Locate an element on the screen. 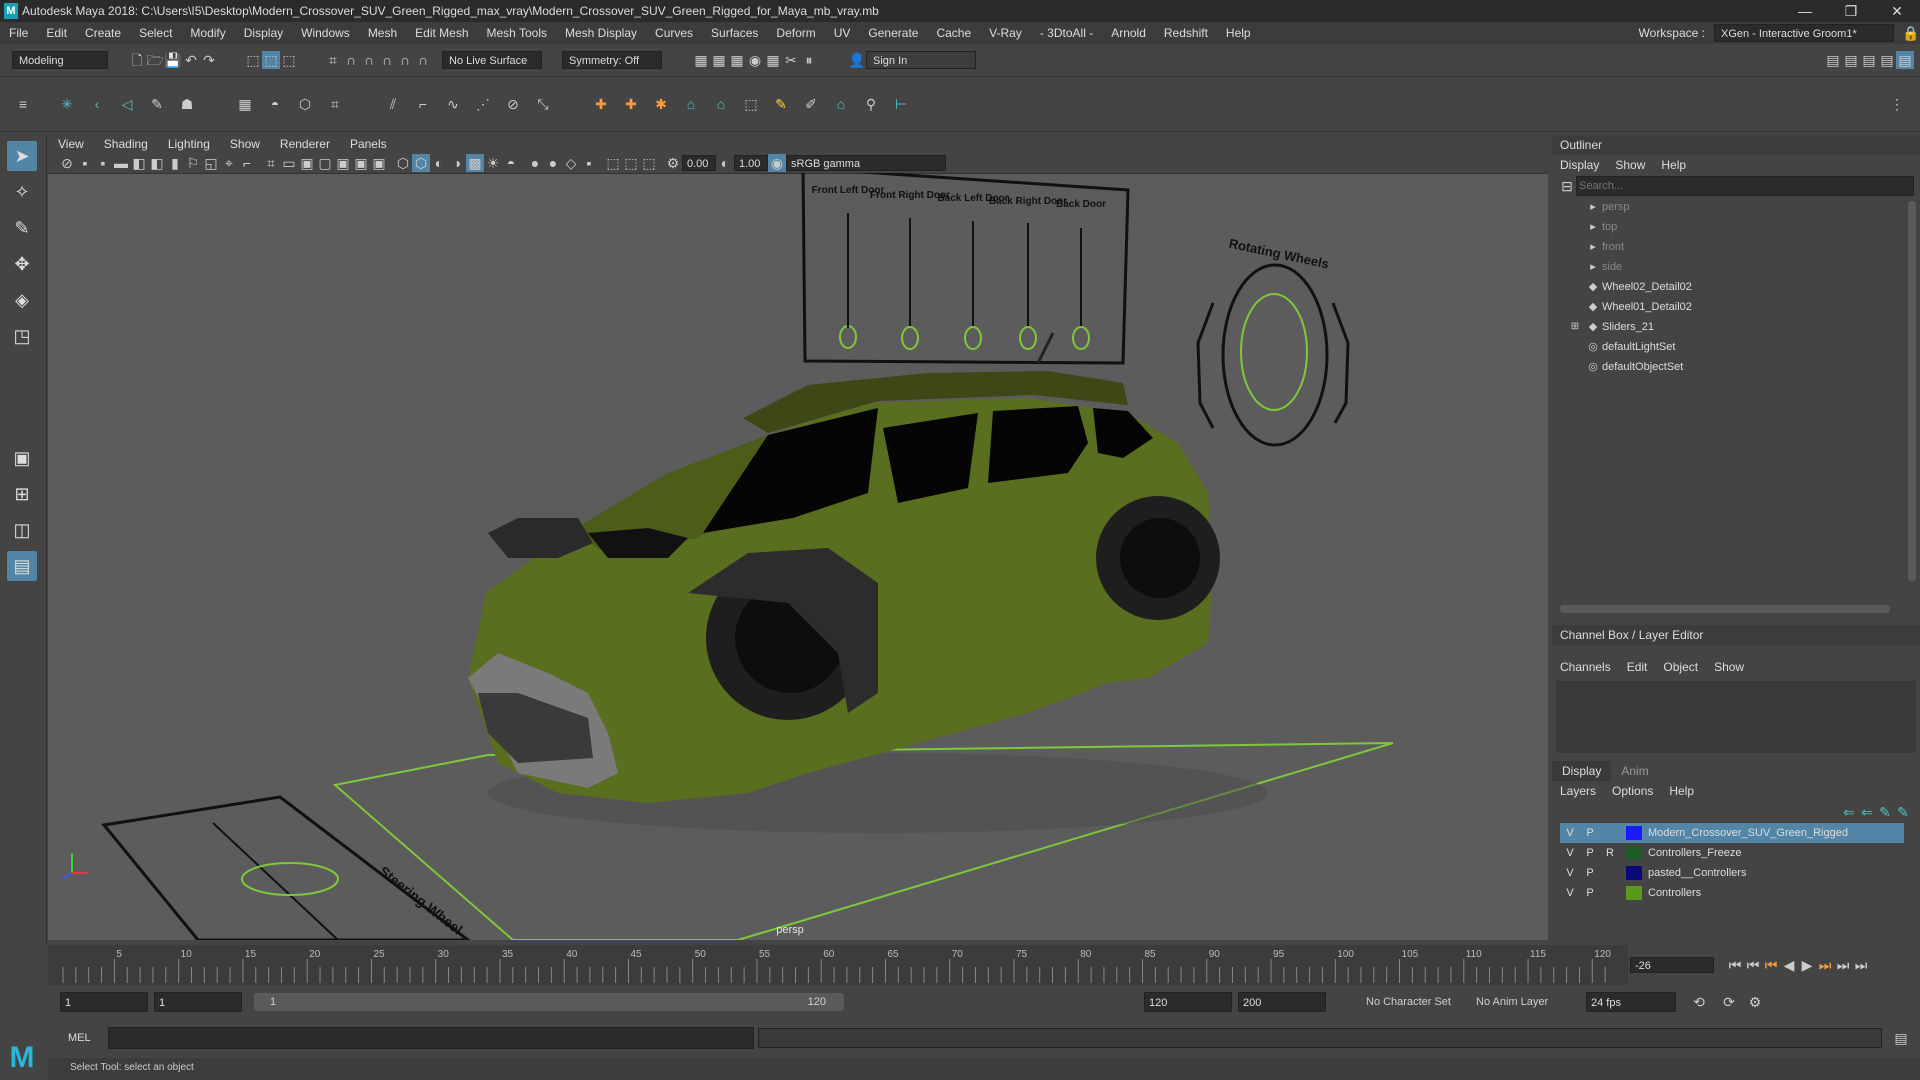 This screenshot has width=1920, height=1080. go-to-start-icon: ⏮ is located at coordinates (1735, 965).